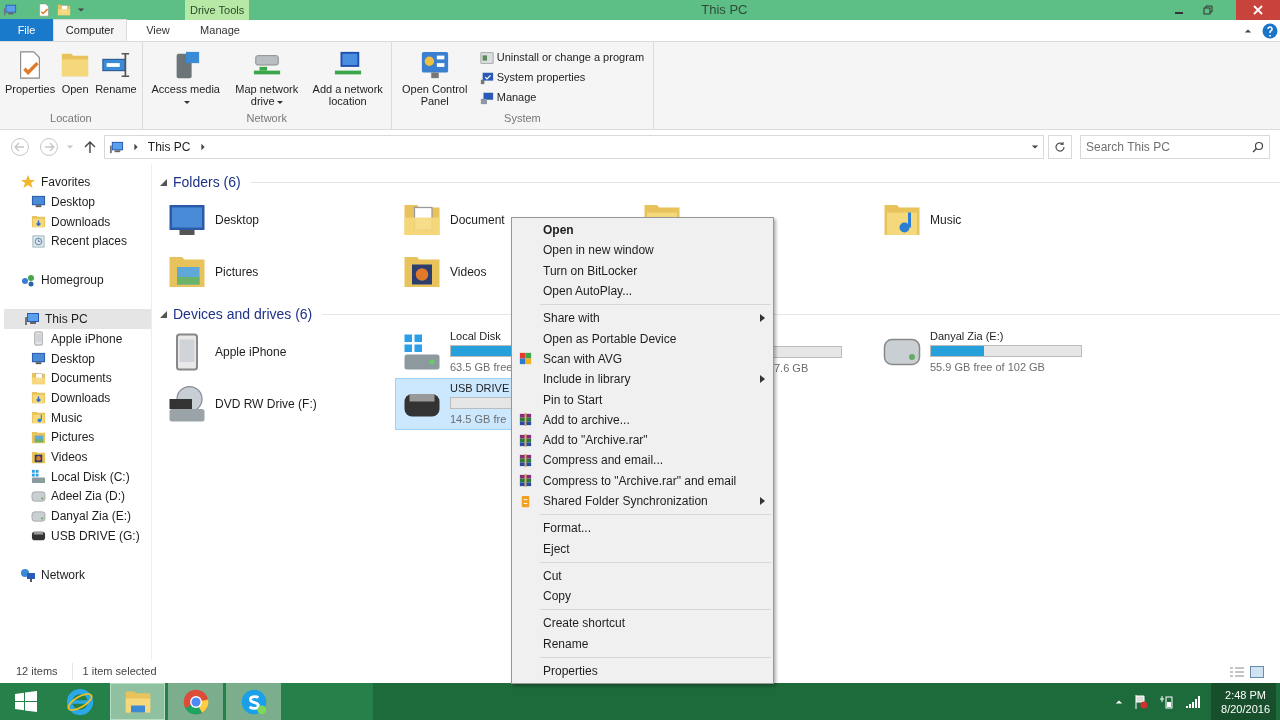  What do you see at coordinates (37, 672) in the screenshot?
I see `item-count: 12 items` at bounding box center [37, 672].